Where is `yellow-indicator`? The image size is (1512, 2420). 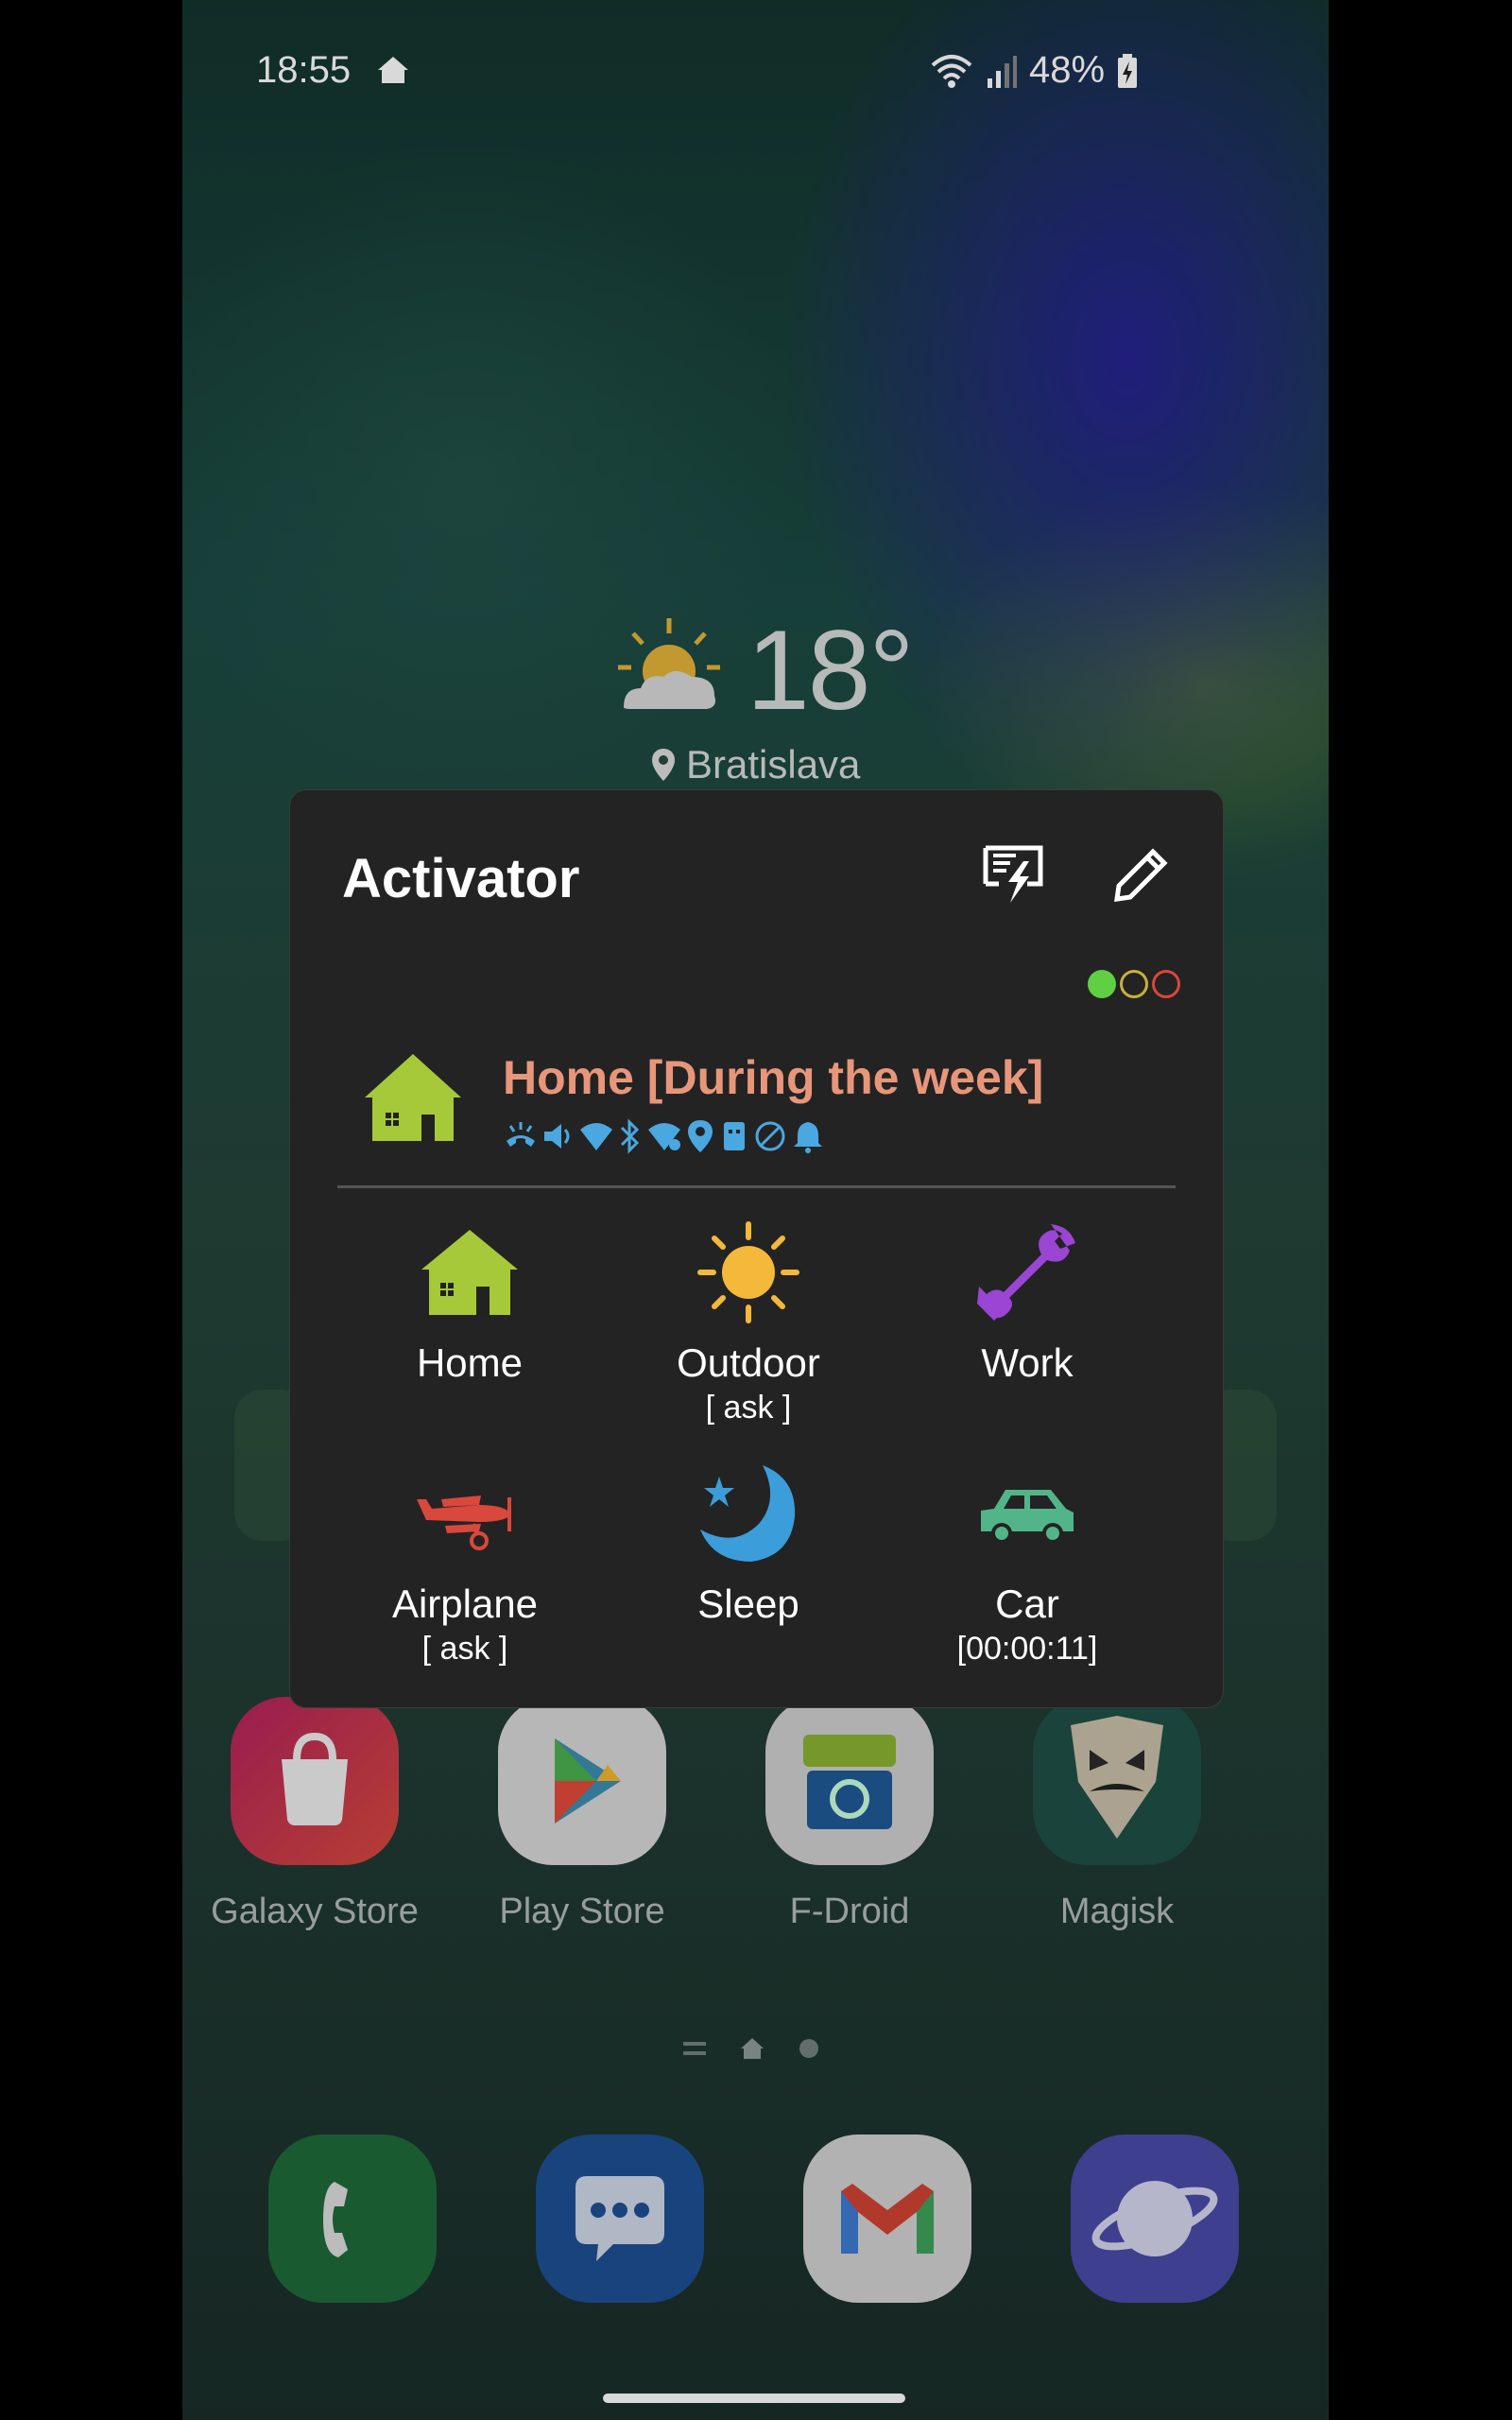 yellow-indicator is located at coordinates (1134, 984).